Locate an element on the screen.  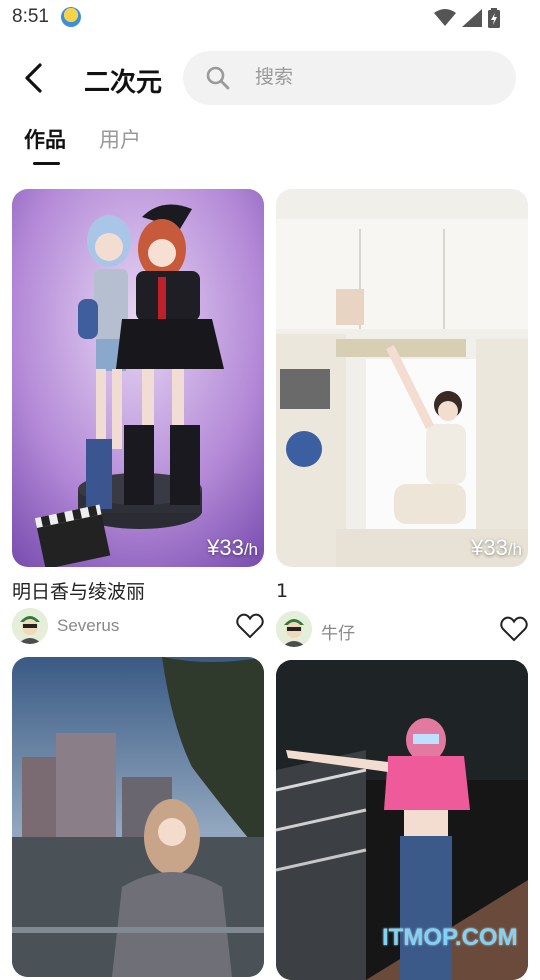
tab-indicator is located at coordinates (46, 163).